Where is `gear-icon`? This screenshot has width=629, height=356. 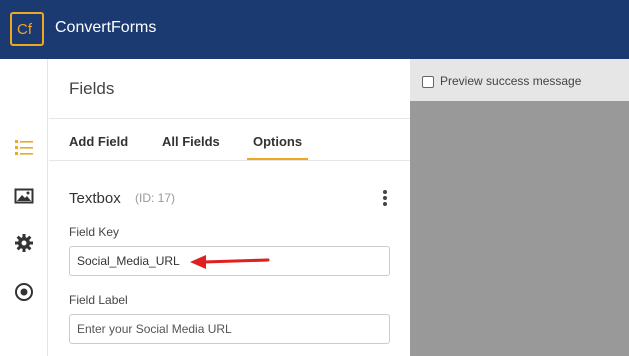 gear-icon is located at coordinates (24, 243).